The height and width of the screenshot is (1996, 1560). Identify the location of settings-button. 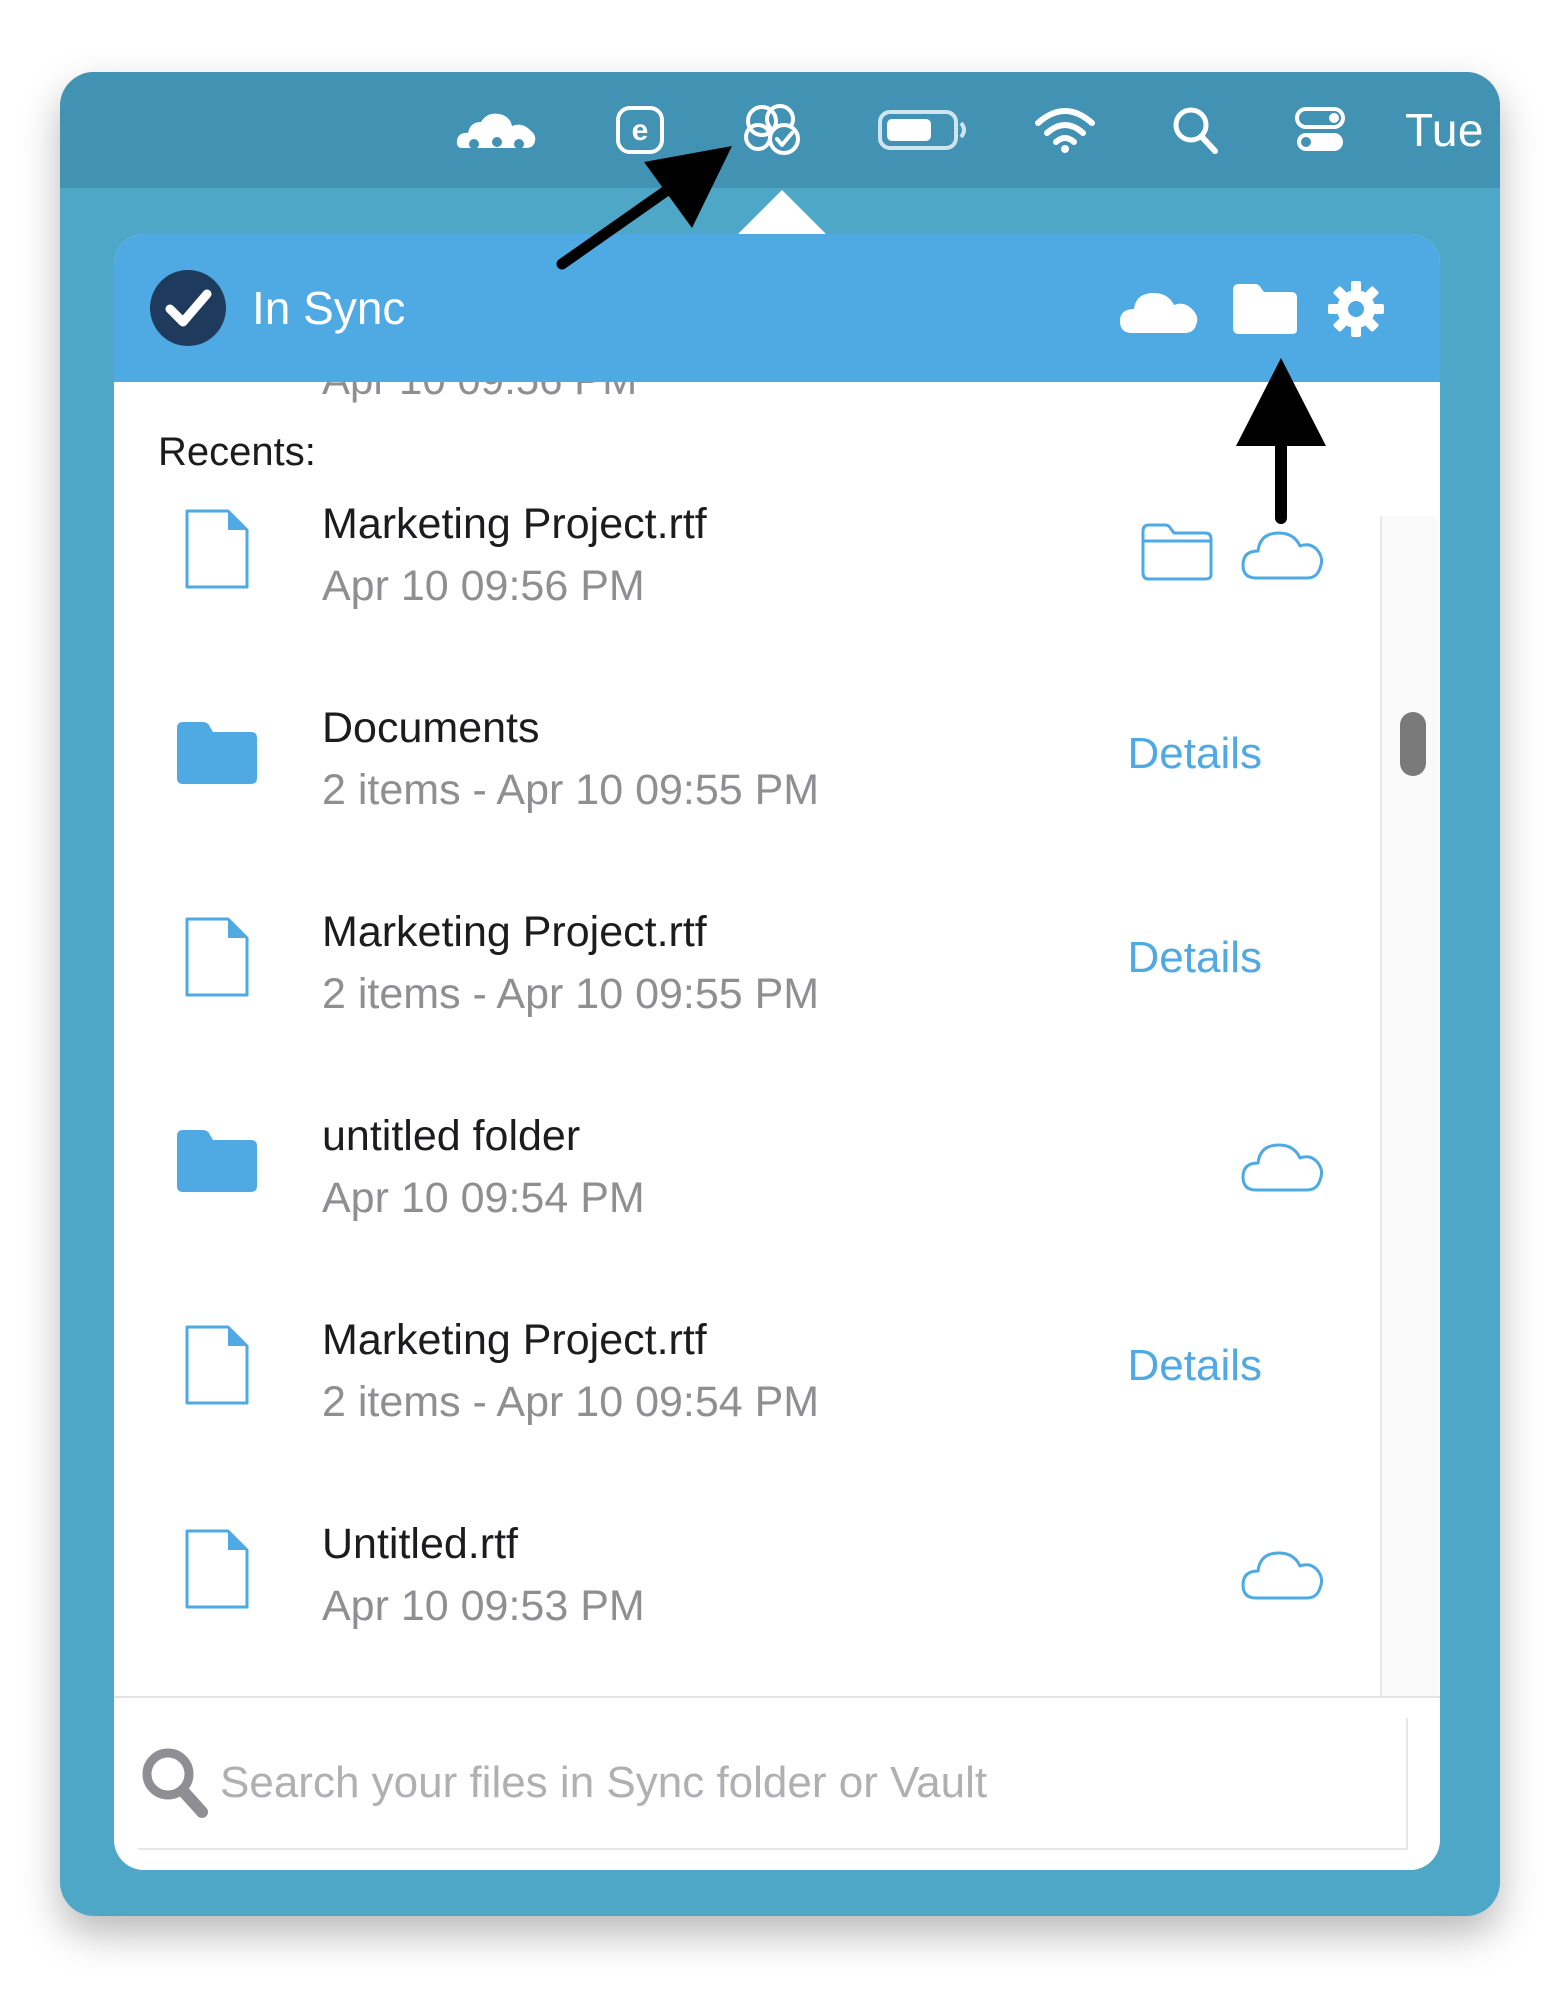
(1356, 309).